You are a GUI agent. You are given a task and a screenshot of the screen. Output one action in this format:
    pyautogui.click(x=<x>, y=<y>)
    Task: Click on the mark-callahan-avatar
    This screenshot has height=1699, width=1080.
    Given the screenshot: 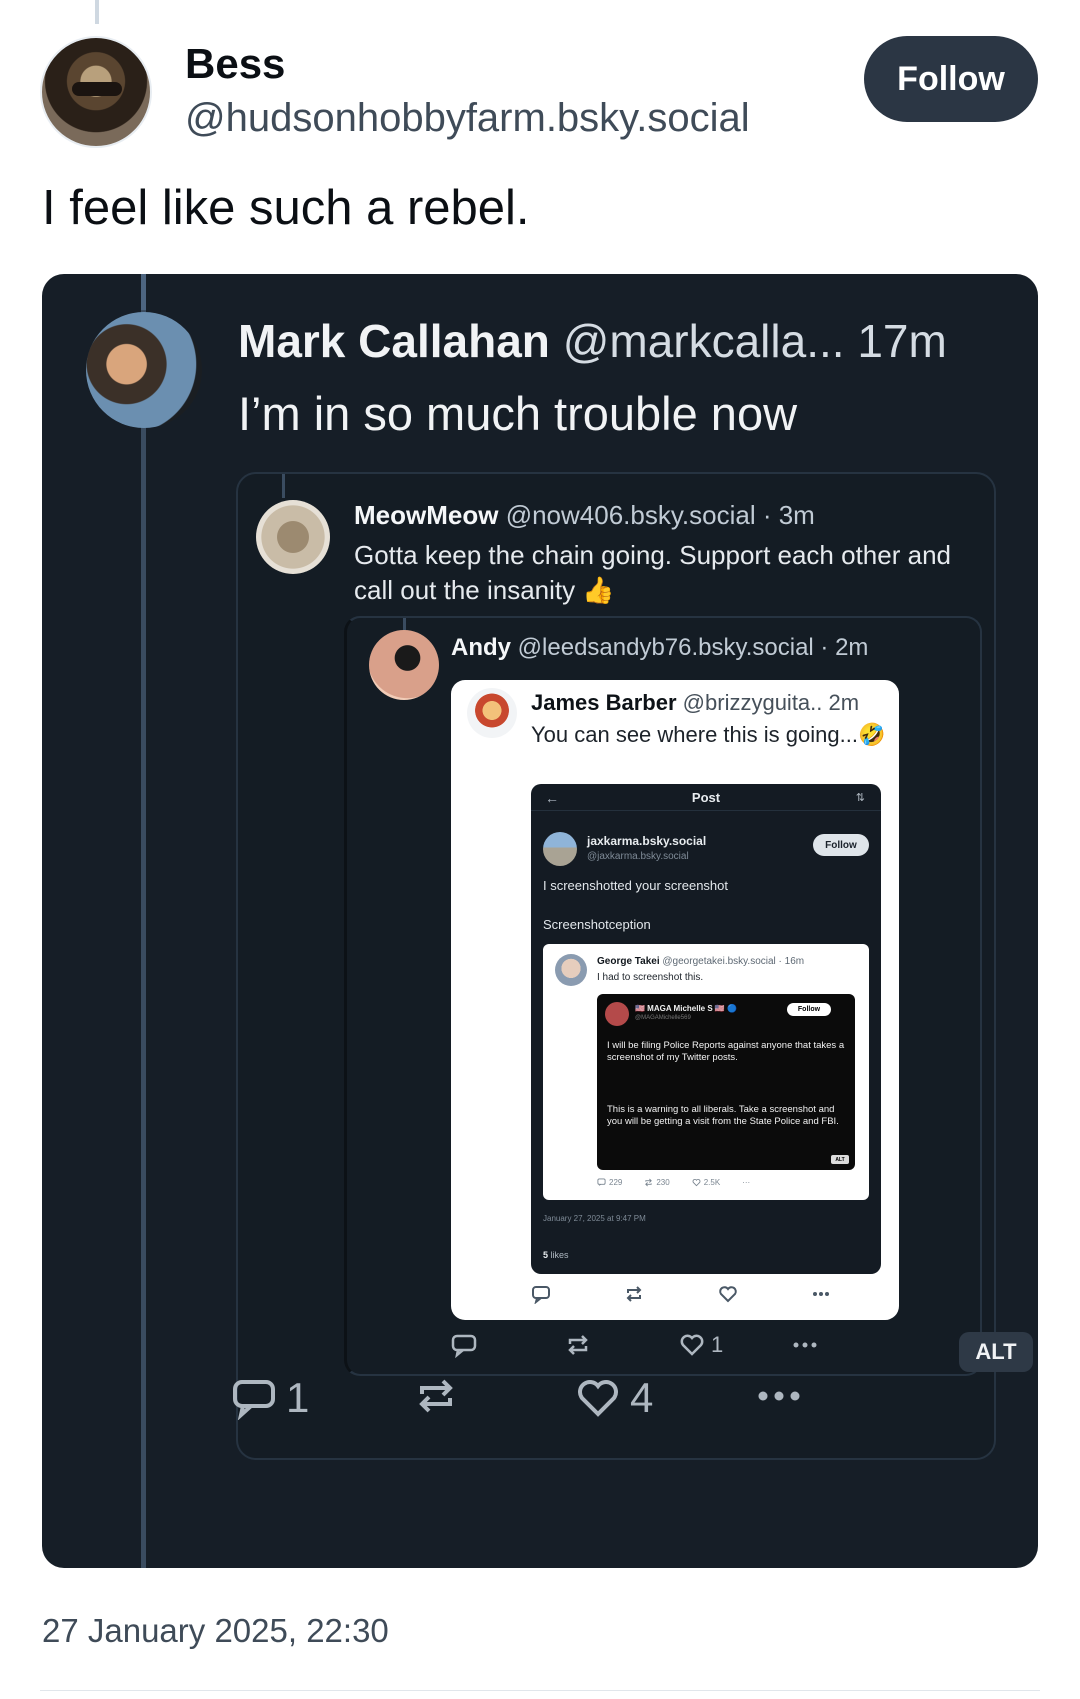 What is the action you would take?
    pyautogui.click(x=144, y=370)
    